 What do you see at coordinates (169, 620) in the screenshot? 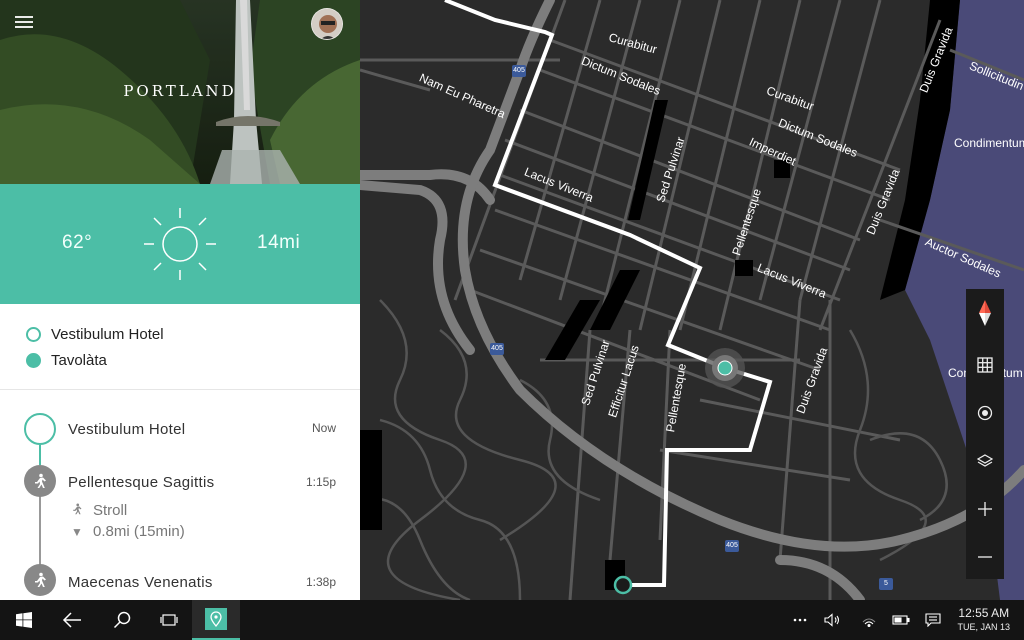
I see `task-view-icon` at bounding box center [169, 620].